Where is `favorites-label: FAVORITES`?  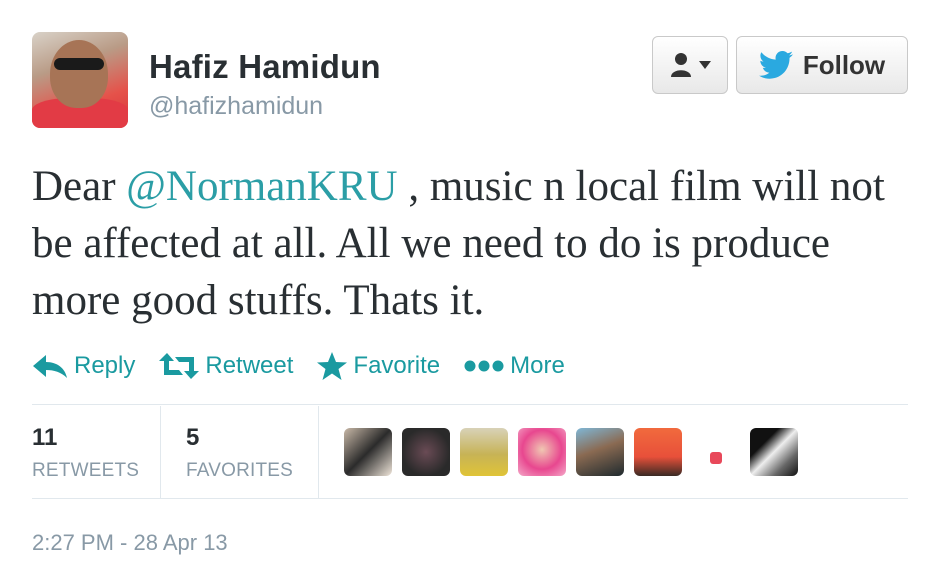
favorites-label: FAVORITES is located at coordinates (240, 470).